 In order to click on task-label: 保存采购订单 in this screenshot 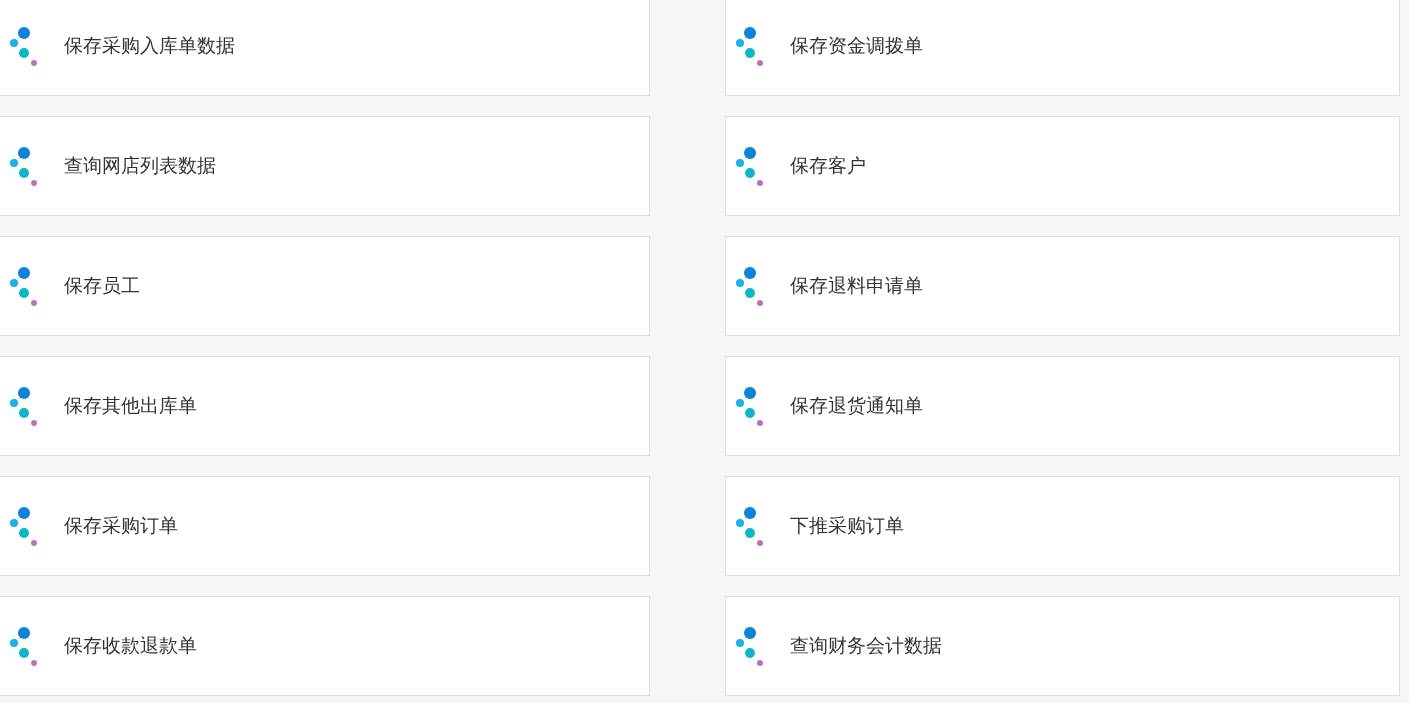, I will do `click(121, 525)`.